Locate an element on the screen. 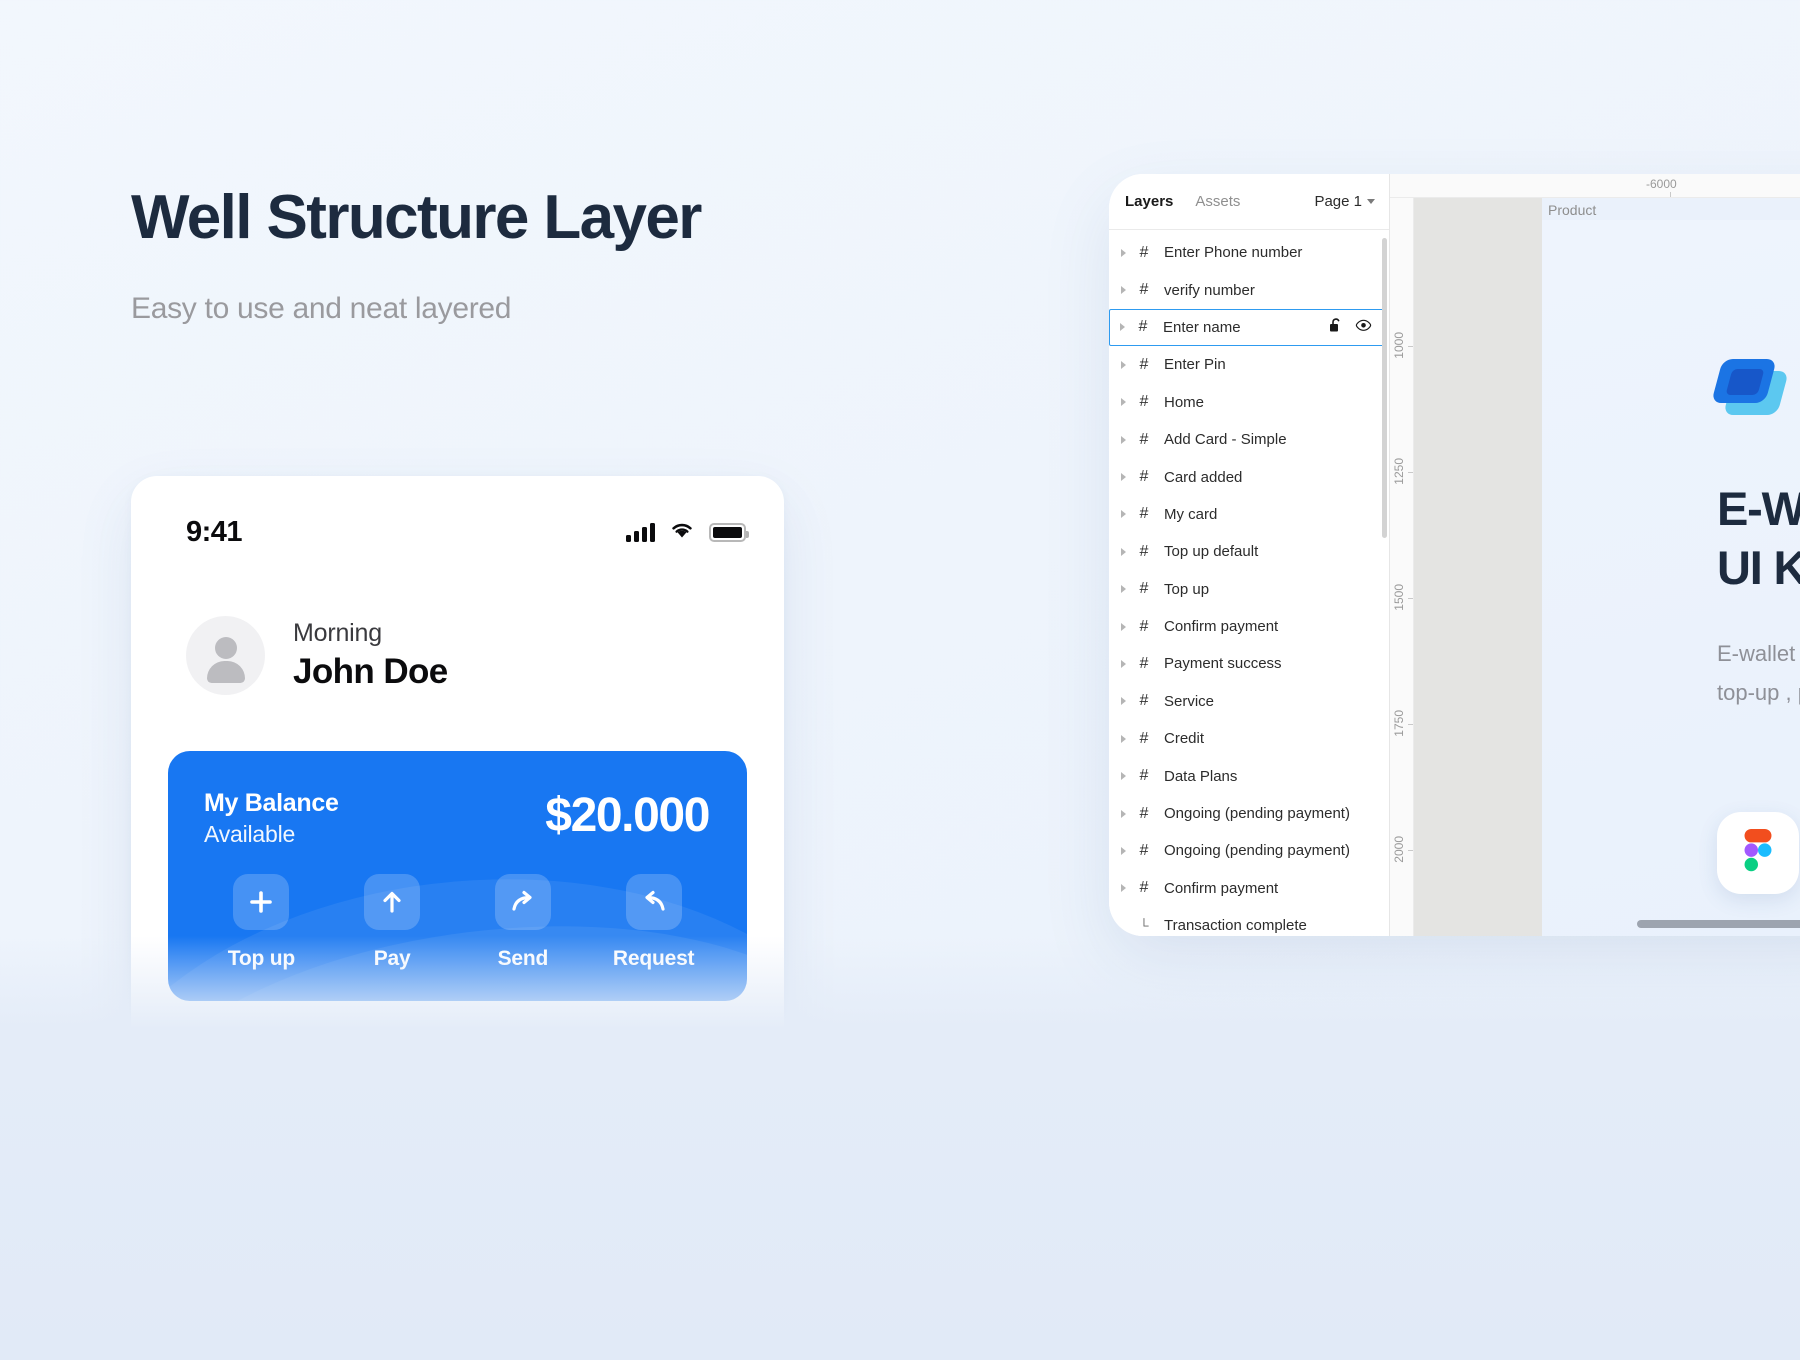 The image size is (1800, 1360). quick-actions: Top up Pay Send Request is located at coordinates (457, 909).